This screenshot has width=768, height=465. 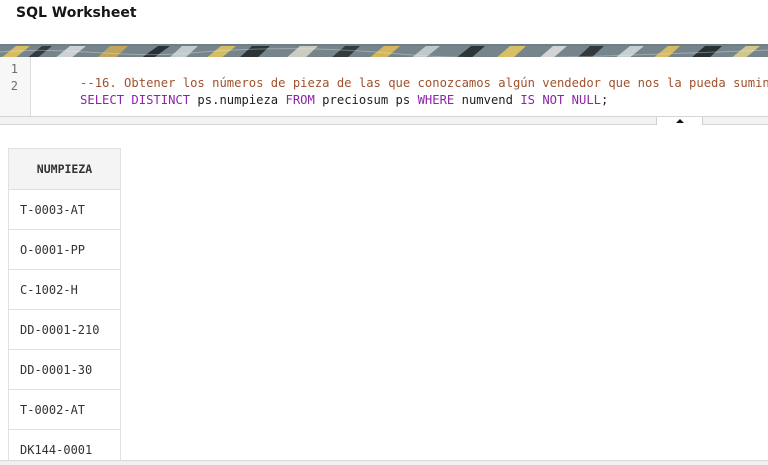 I want to click on table-row: O-0001-PP, so click(x=64, y=249).